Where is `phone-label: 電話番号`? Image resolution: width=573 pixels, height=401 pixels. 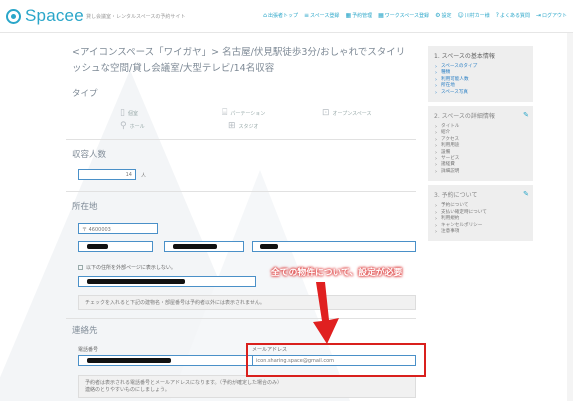 phone-label: 電話番号 is located at coordinates (88, 350).